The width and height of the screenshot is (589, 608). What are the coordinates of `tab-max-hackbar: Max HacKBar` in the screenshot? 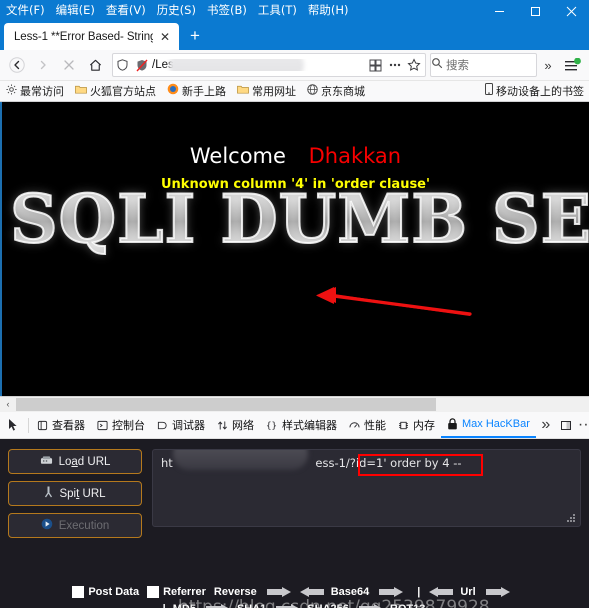 It's located at (488, 425).